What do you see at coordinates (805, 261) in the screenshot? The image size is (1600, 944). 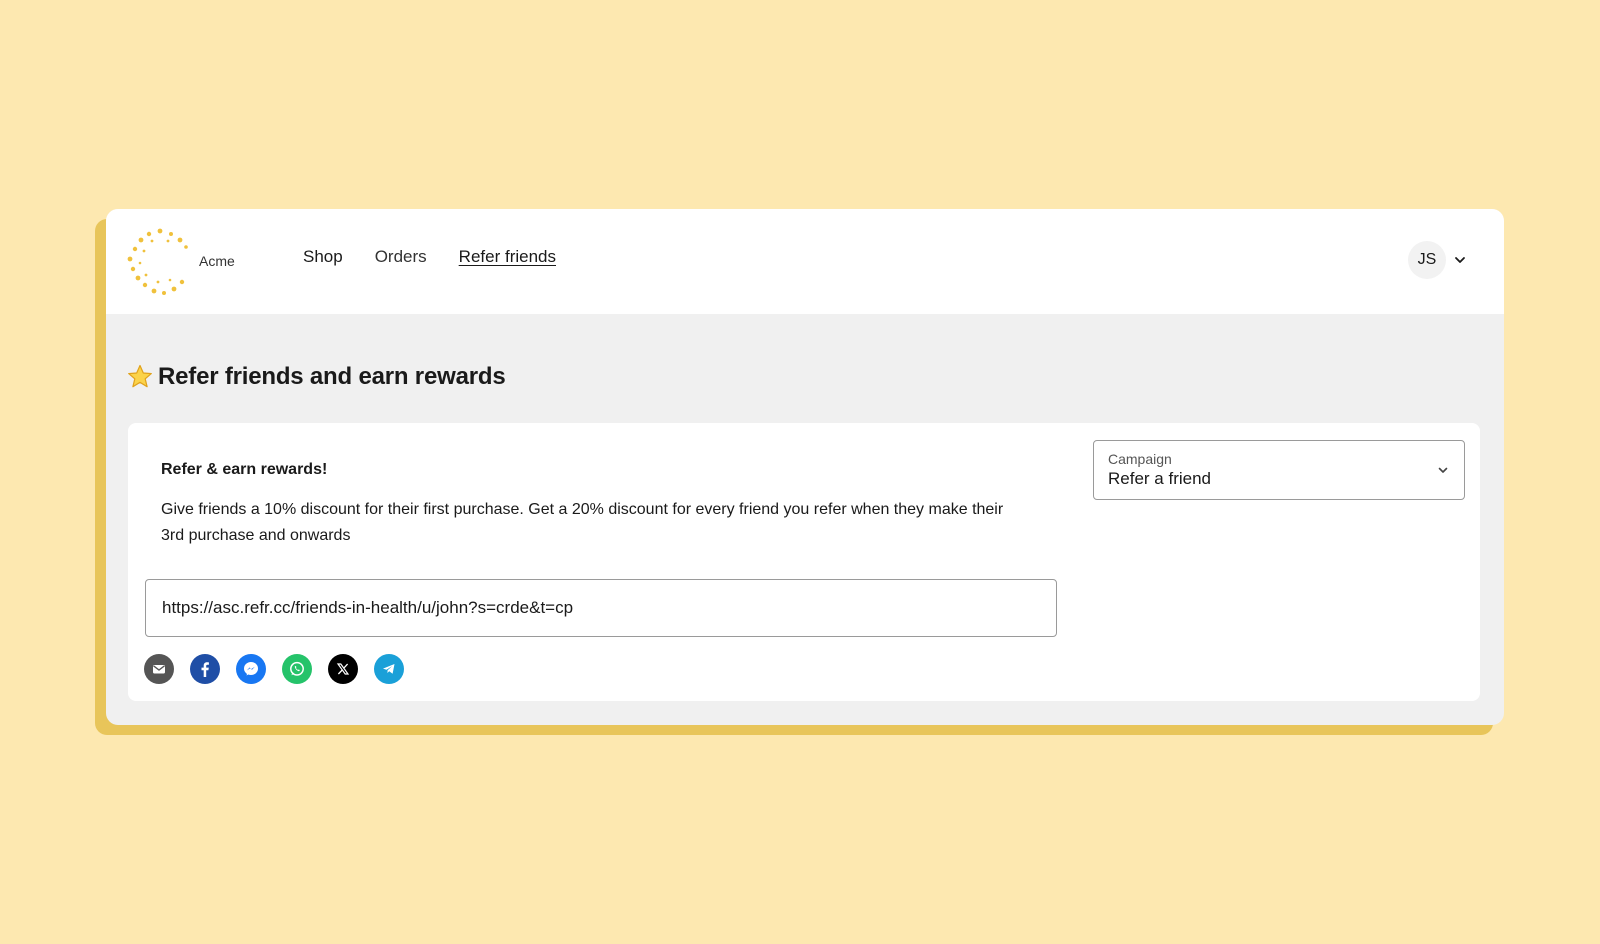 I see `top-navbar: Acme Shop Orders Refer friends JS` at bounding box center [805, 261].